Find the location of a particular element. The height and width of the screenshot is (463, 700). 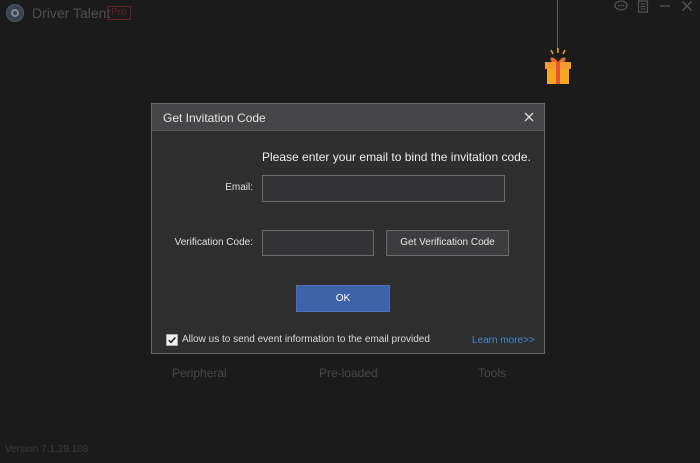

gift-icon is located at coordinates (558, 68).